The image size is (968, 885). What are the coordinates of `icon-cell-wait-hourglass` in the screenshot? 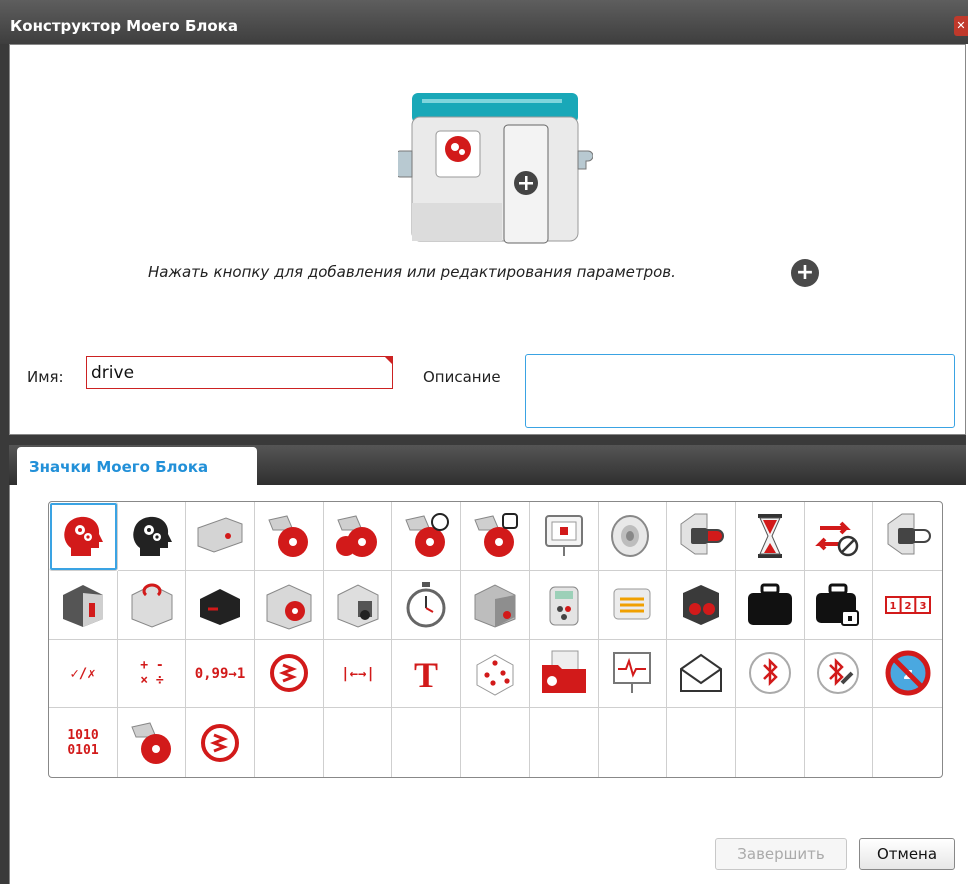 It's located at (770, 536).